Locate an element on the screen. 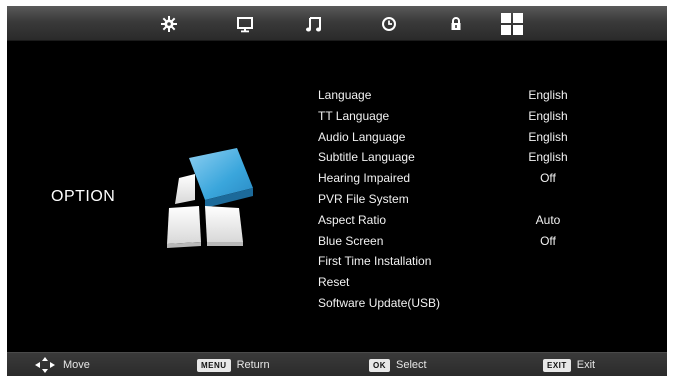  menu-item-first-time-installation: First Time Installation is located at coordinates (468, 261).